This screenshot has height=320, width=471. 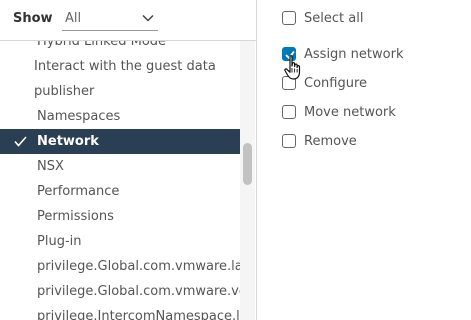 I want to click on list-item-label: Hybrid Linked Mode, so click(x=102, y=45).